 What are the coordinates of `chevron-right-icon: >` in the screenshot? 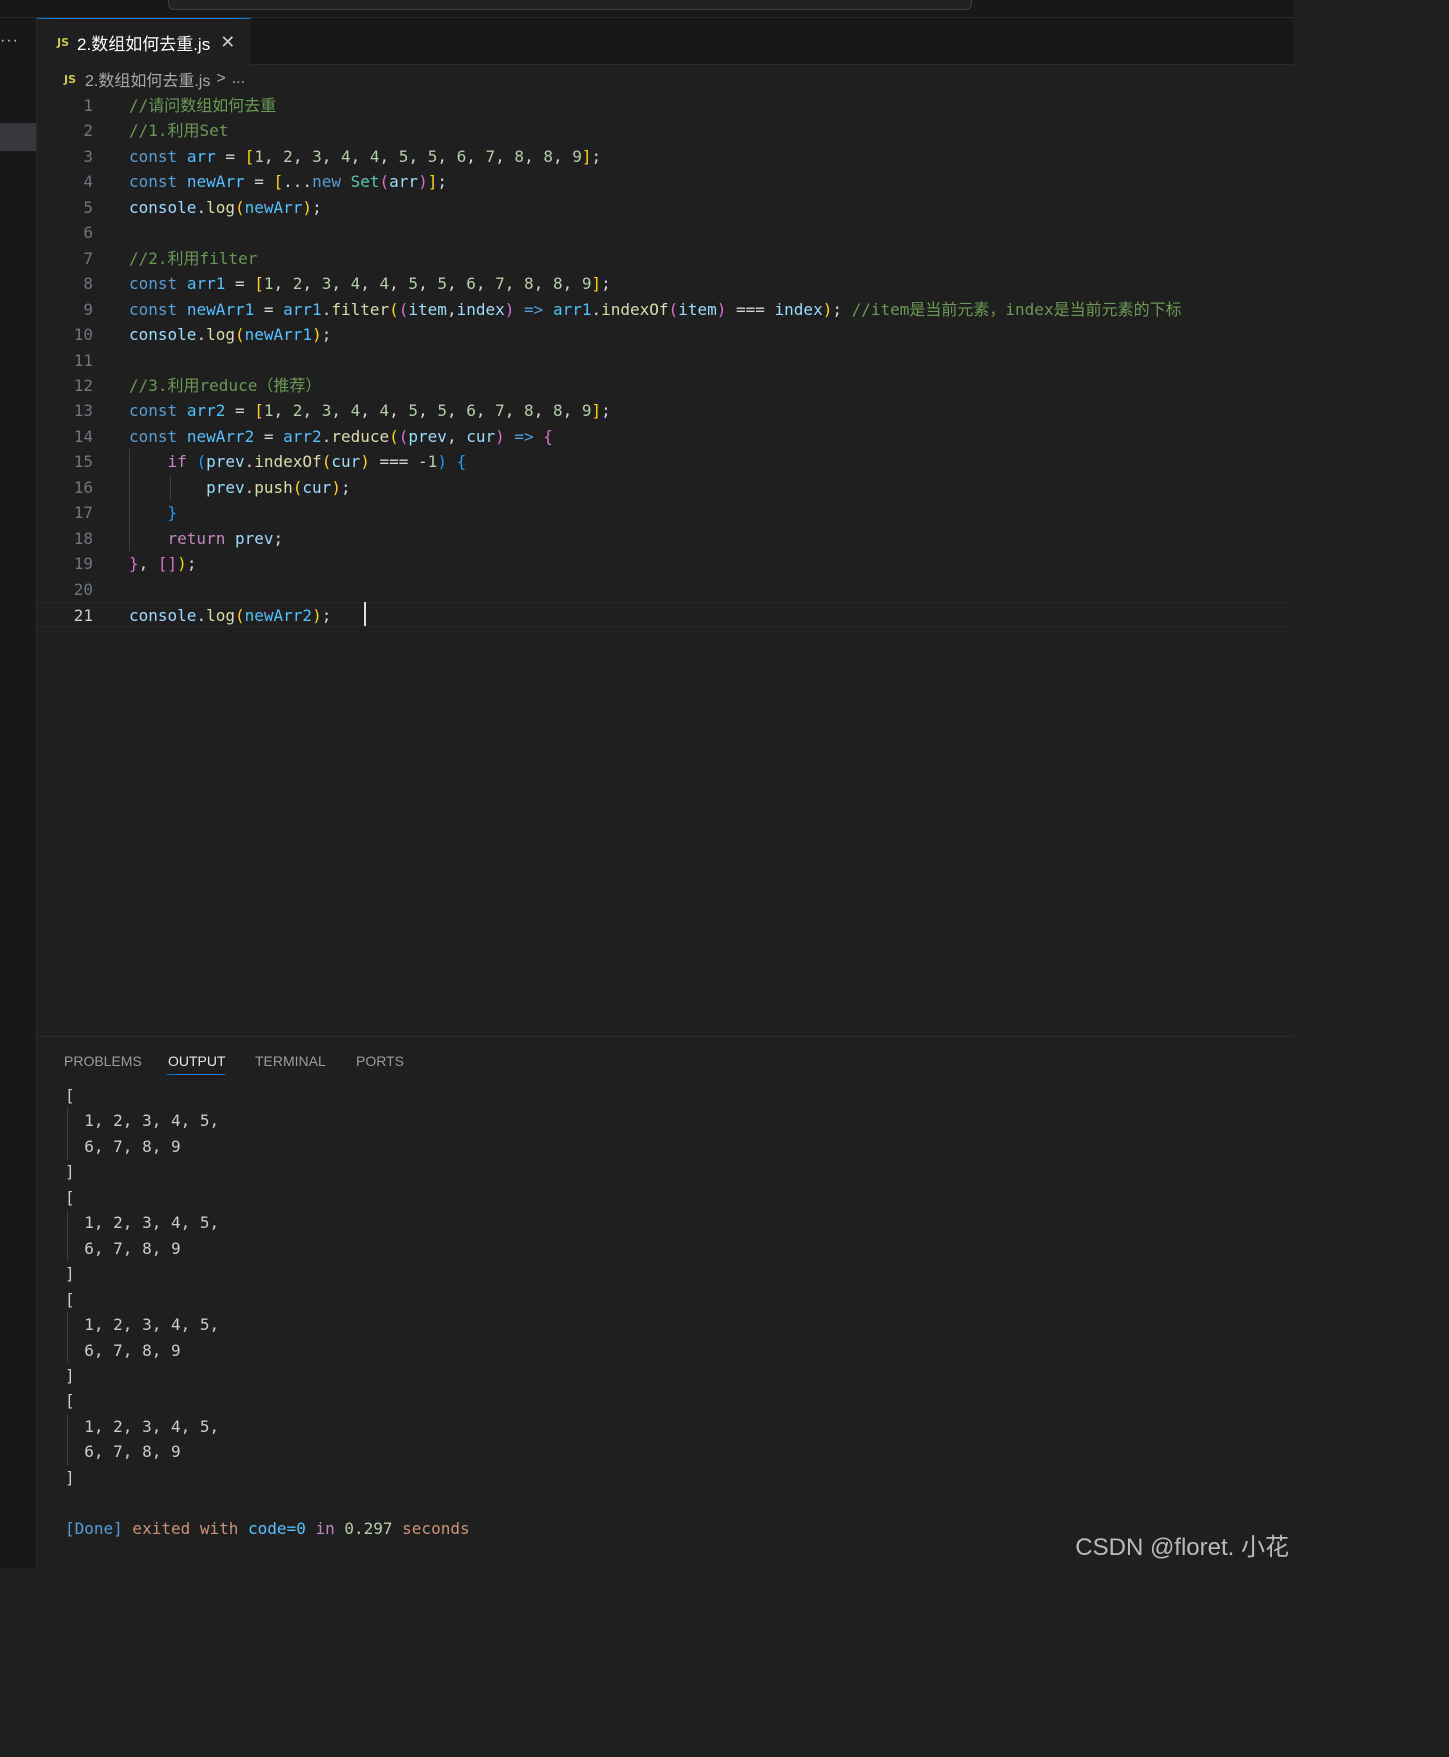 It's located at (221, 78).